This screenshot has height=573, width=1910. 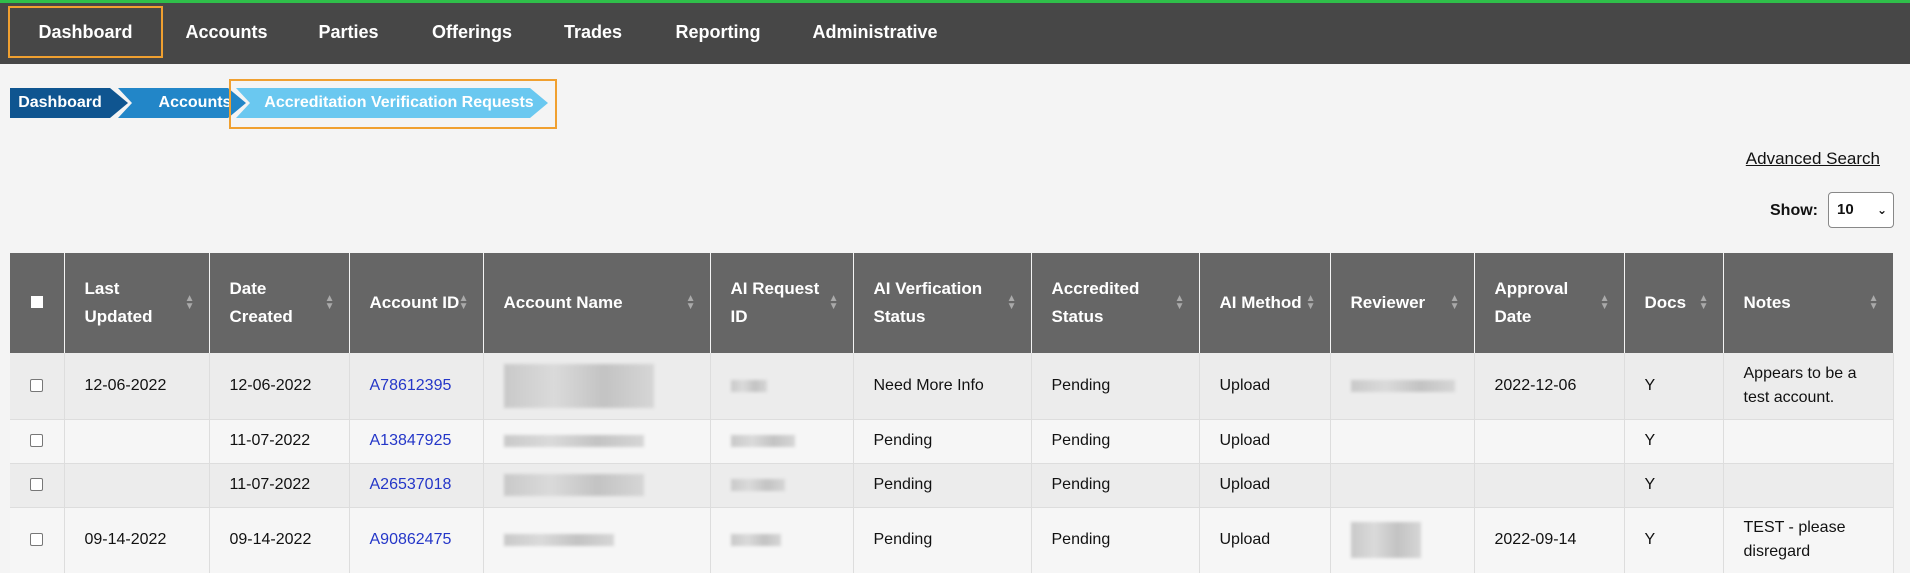 What do you see at coordinates (137, 303) in the screenshot?
I see `column-last-updated: Last Updated ▲ ▼` at bounding box center [137, 303].